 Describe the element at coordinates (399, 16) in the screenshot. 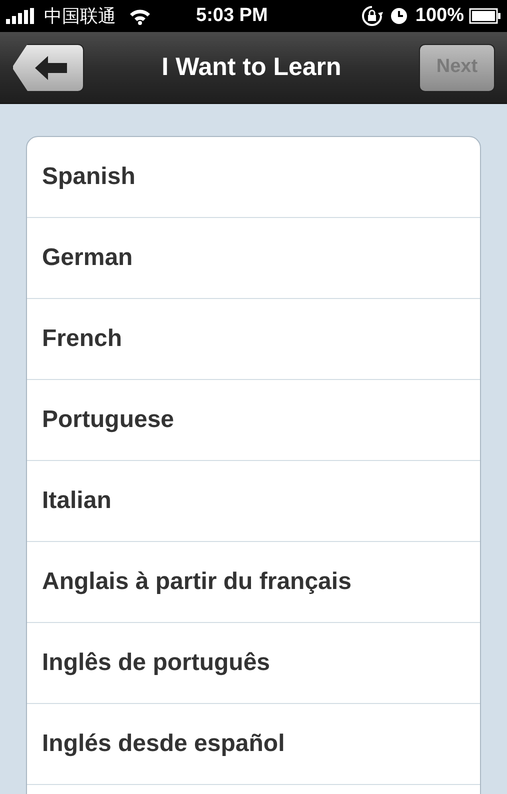

I see `alarm-icon` at that location.